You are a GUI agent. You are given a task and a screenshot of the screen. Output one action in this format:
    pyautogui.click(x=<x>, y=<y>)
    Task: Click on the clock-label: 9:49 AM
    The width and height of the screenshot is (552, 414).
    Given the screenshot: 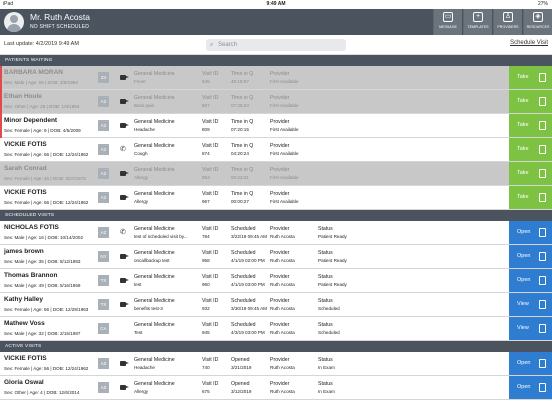 What is the action you would take?
    pyautogui.click(x=276, y=4)
    